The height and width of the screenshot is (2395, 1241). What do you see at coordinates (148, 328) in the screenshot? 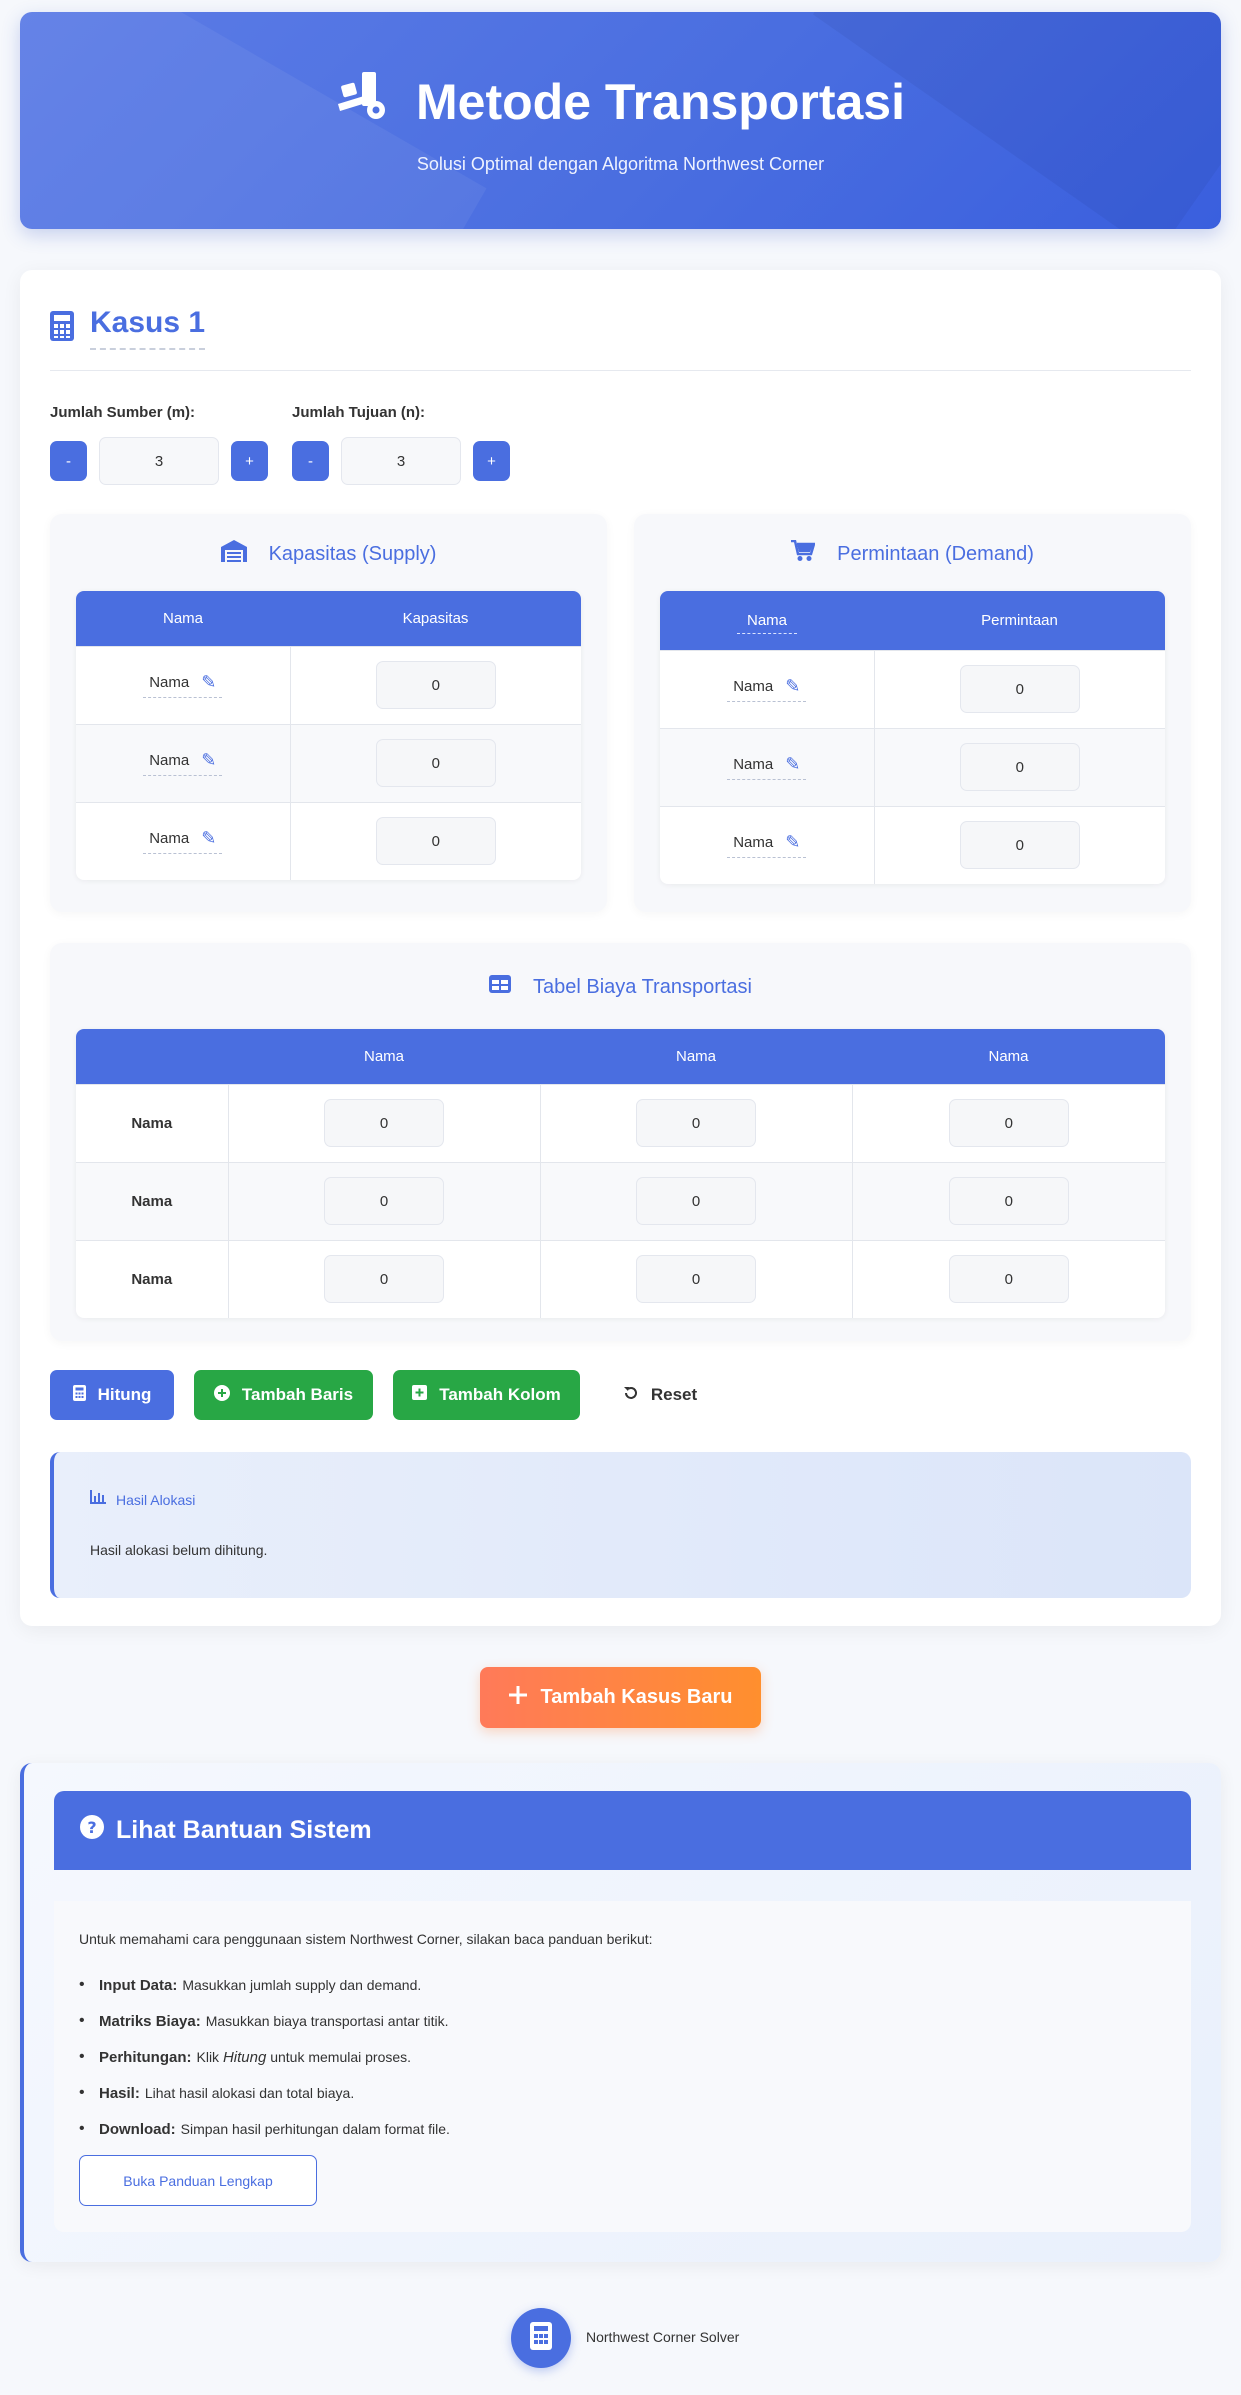
I see `case-title: Kasus 1` at bounding box center [148, 328].